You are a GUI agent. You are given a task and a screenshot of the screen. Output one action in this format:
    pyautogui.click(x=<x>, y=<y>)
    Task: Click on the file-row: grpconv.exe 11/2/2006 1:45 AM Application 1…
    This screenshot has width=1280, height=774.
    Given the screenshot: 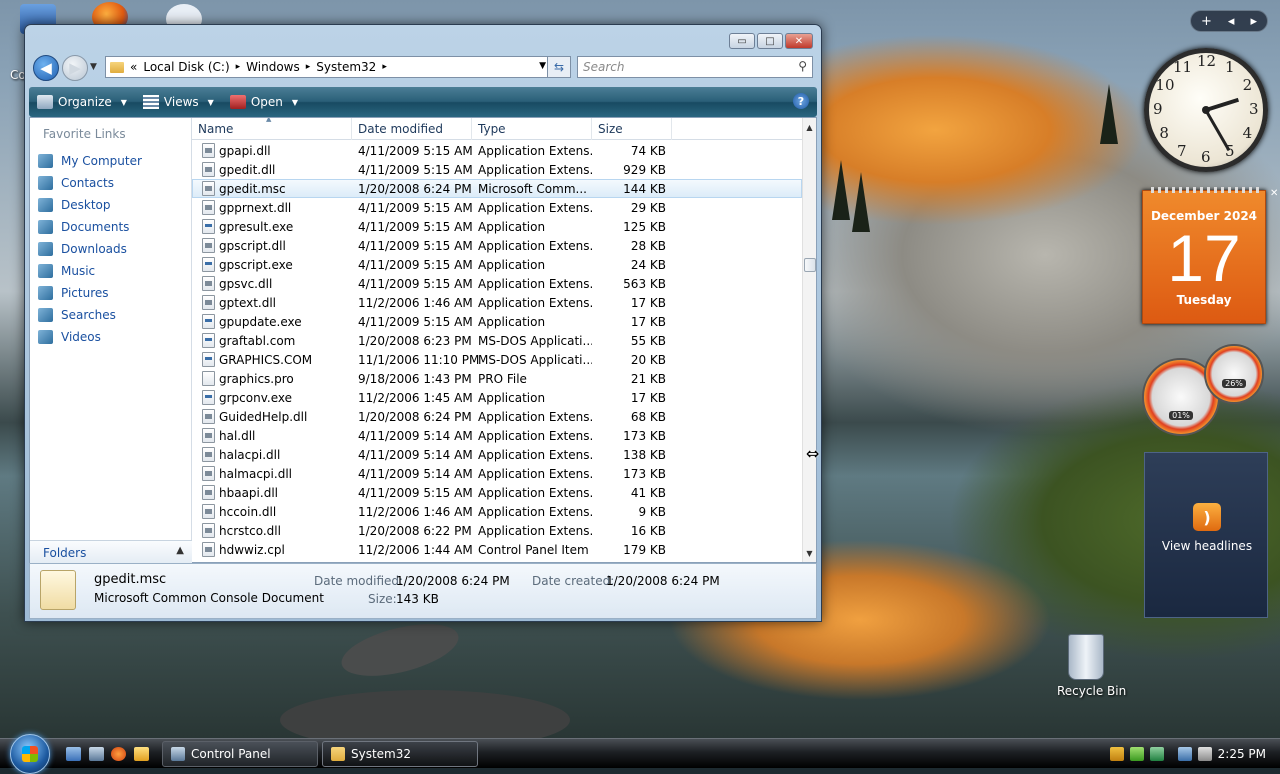 What is the action you would take?
    pyautogui.click(x=497, y=397)
    